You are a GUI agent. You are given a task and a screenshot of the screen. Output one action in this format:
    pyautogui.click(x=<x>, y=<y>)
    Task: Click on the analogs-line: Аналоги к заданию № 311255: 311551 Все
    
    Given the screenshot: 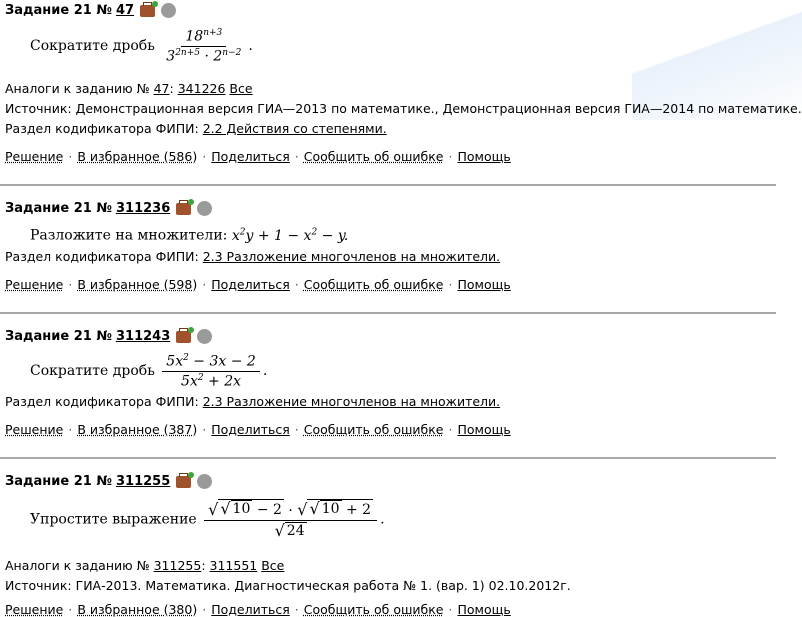 What is the action you would take?
    pyautogui.click(x=144, y=565)
    